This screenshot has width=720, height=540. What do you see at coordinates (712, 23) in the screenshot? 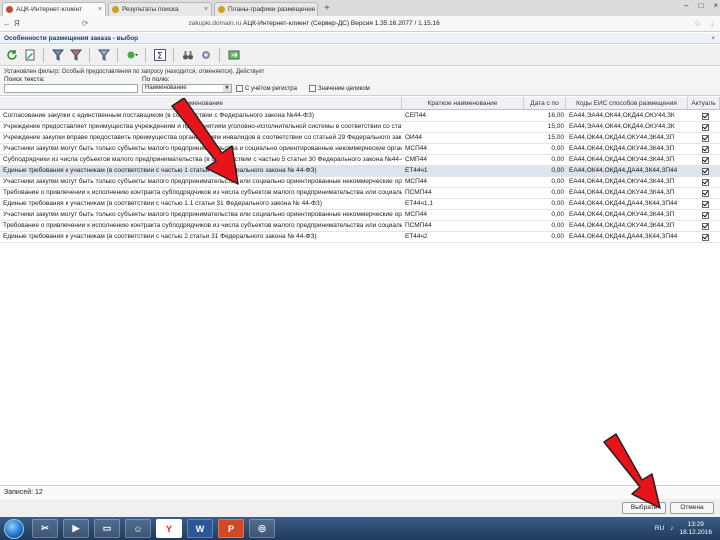
I see `download-icon: ↓` at bounding box center [712, 23].